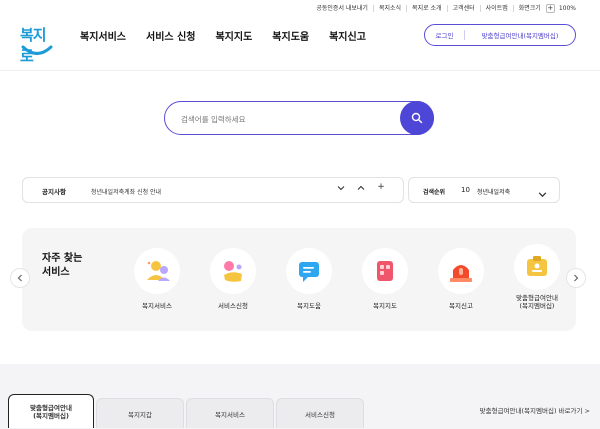  I want to click on zoom-in-button: +, so click(550, 8).